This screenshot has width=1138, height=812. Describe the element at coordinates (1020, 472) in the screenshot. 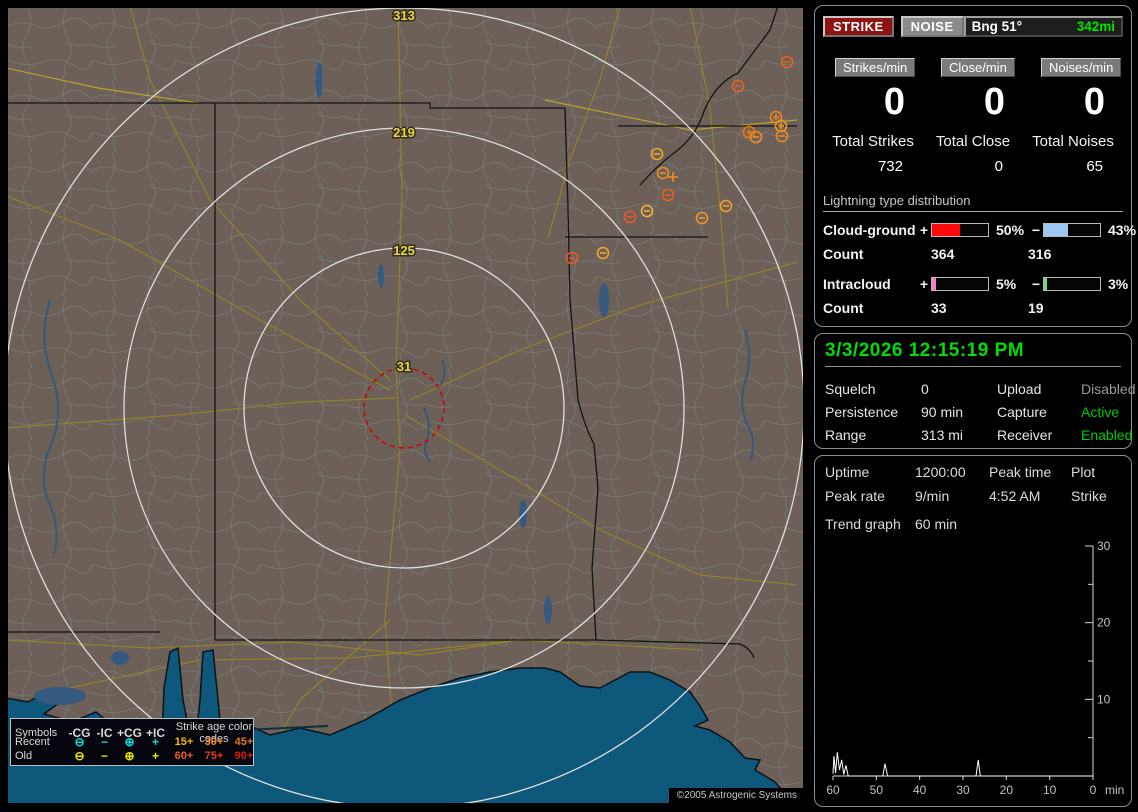

I see `peak-time-label: Peak time` at that location.